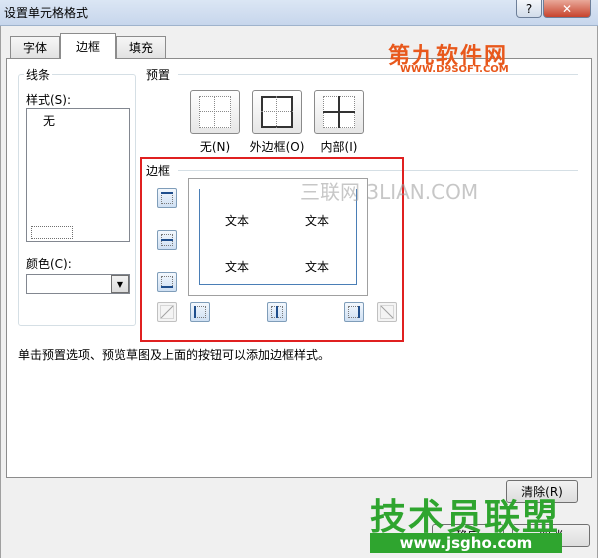  Describe the element at coordinates (339, 147) in the screenshot. I see `preset-inside-label: 内部(I)` at that location.